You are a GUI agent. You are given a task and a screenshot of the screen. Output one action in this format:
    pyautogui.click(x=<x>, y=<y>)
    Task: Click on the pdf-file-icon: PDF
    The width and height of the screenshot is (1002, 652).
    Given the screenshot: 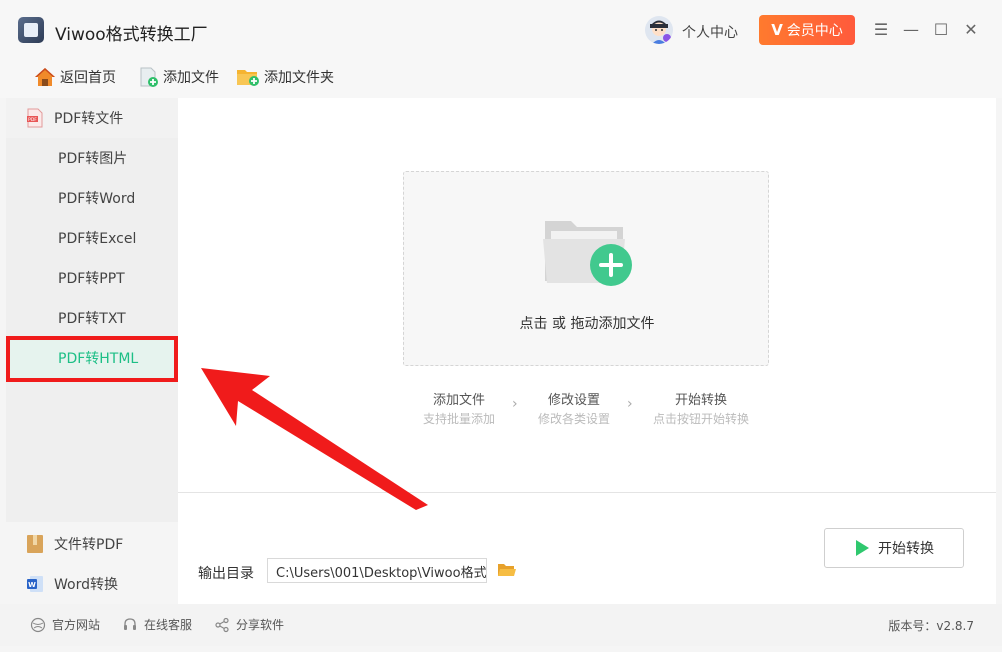 What is the action you would take?
    pyautogui.click(x=35, y=118)
    